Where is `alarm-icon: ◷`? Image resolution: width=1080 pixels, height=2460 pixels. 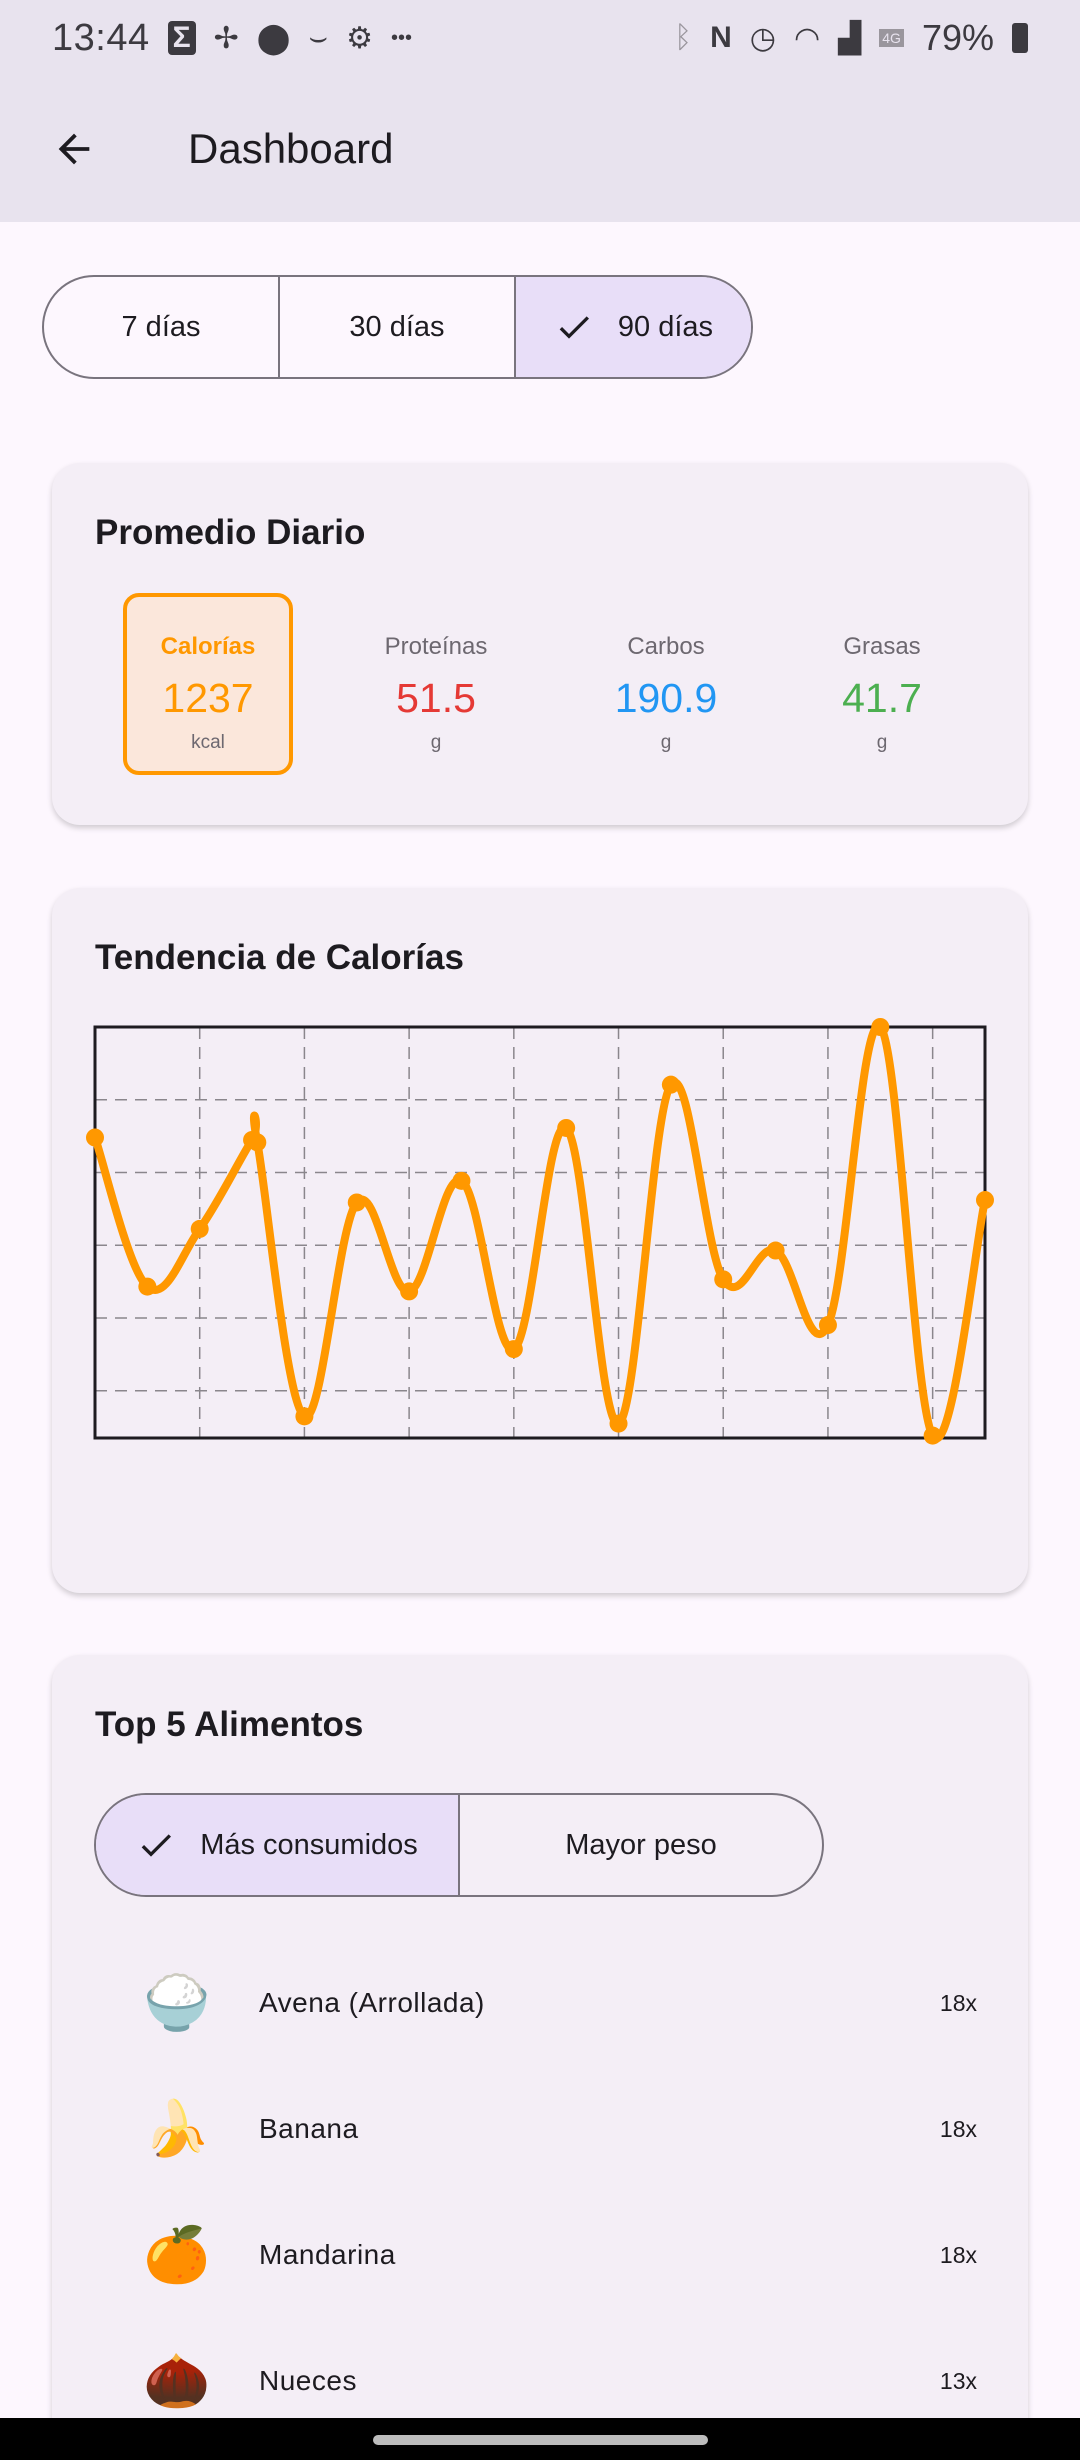
alarm-icon: ◷ is located at coordinates (762, 38).